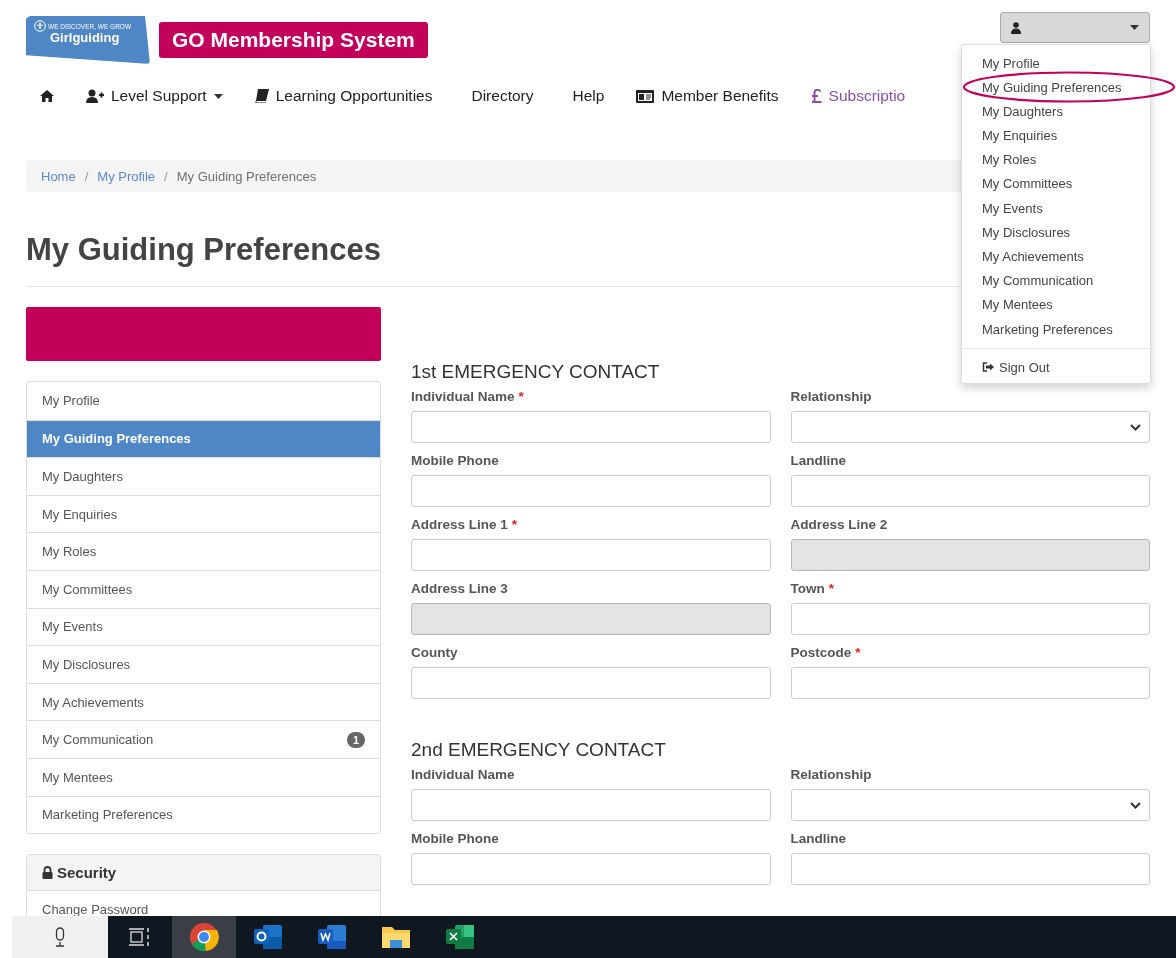 This screenshot has height=958, width=1176. Describe the element at coordinates (1012, 208) in the screenshot. I see `dropdown-item: My Events` at that location.